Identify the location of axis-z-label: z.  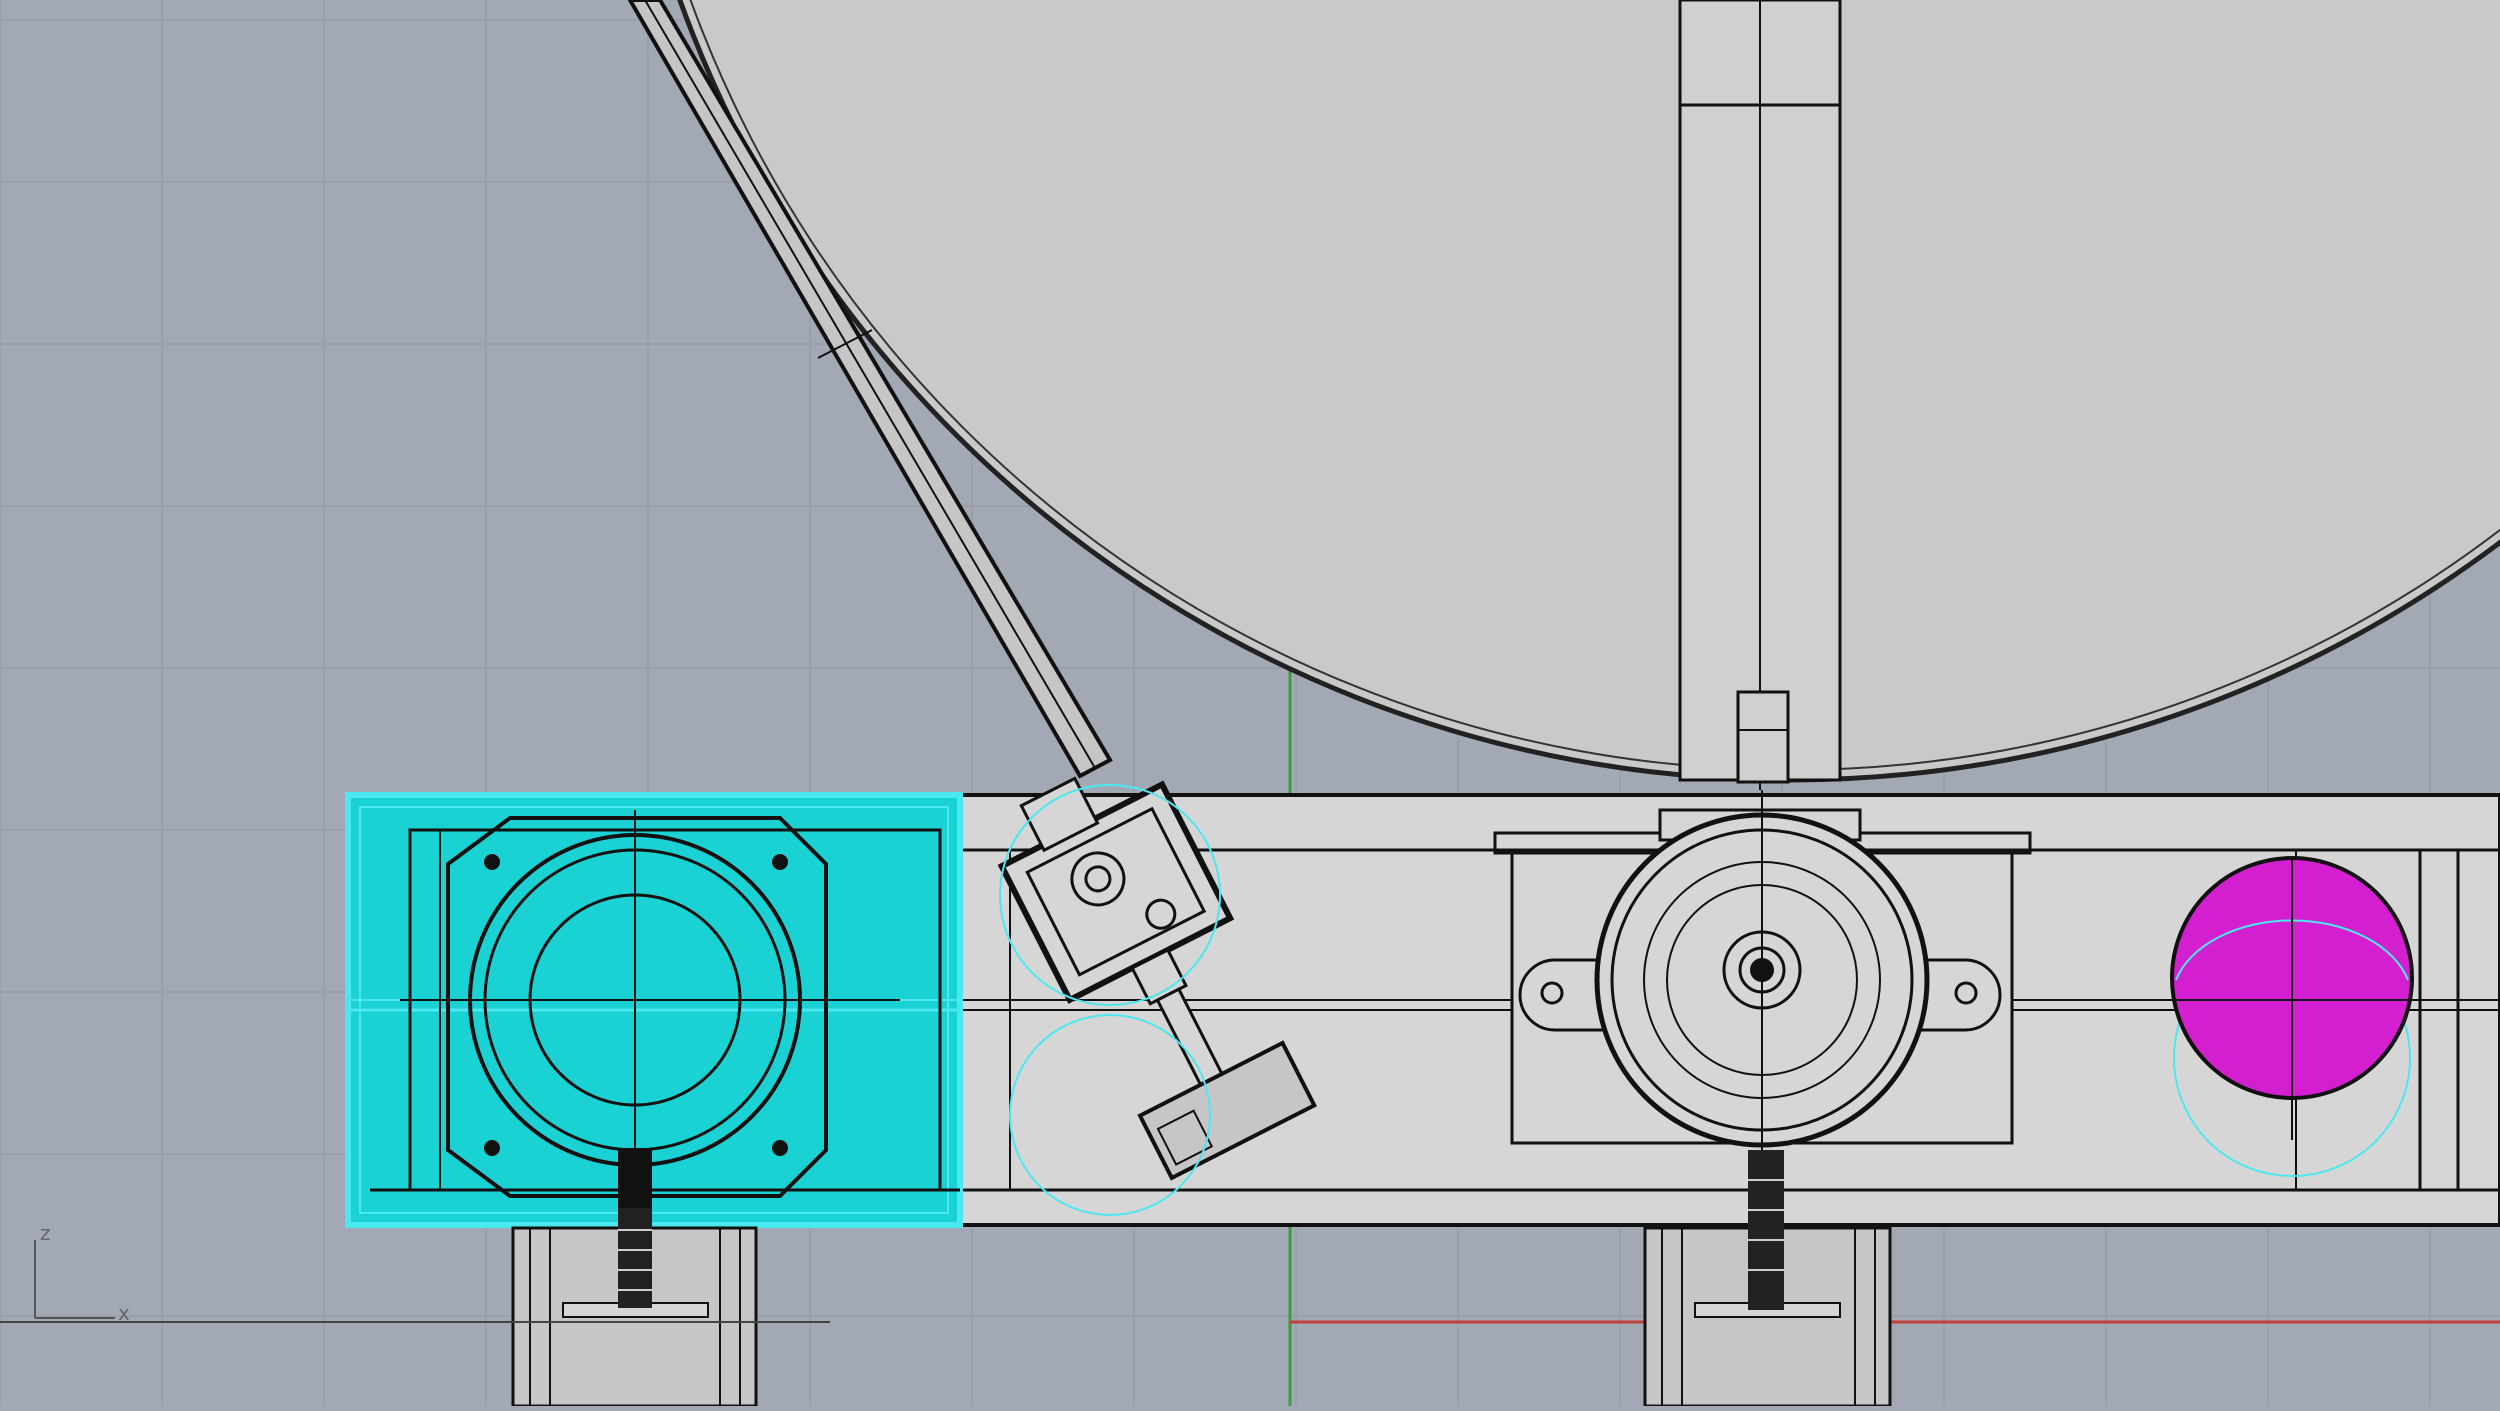
(45, 1233).